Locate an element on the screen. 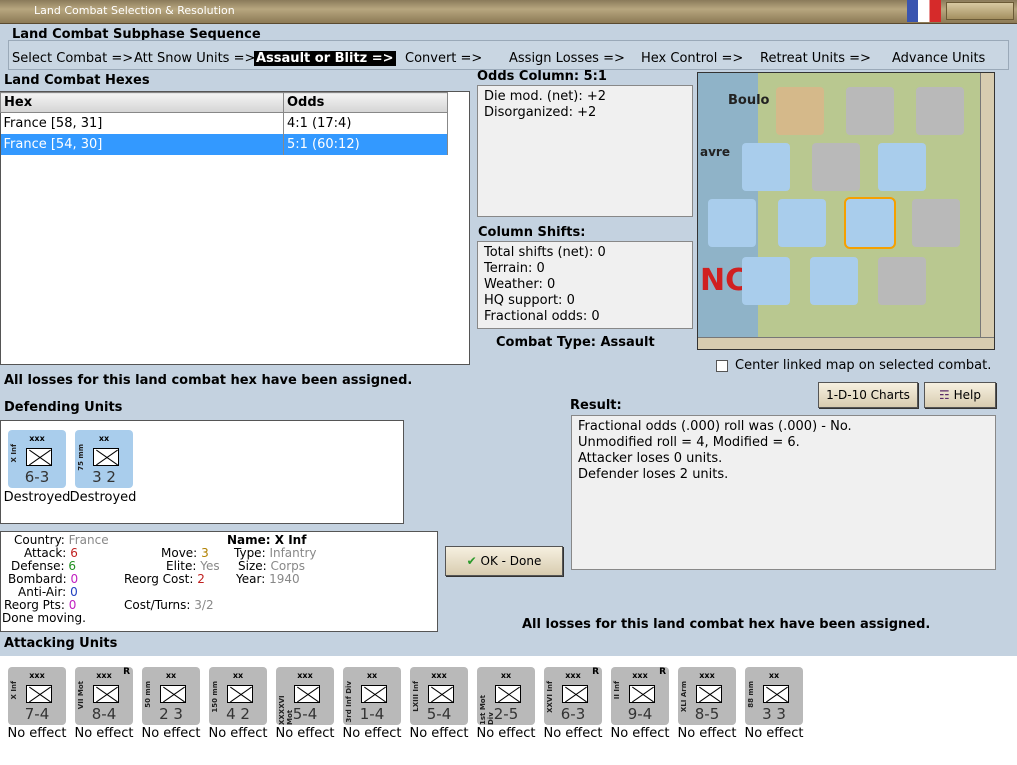 The height and width of the screenshot is (765, 1017). unit-name: 50 mm is located at coordinates (148, 694).